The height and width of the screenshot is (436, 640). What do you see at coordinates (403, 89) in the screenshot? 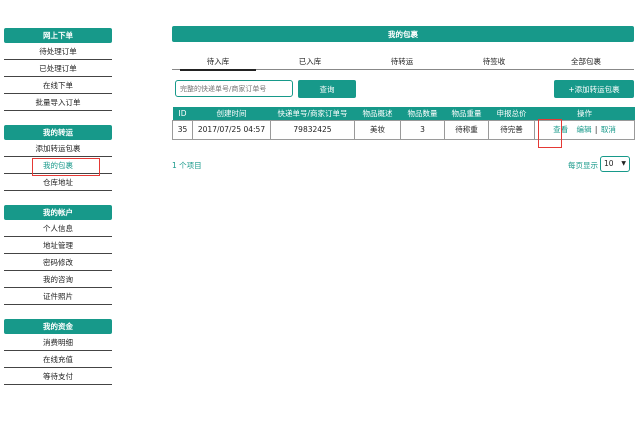
I see `search-toolbar: 查询 +添加转运包裹` at bounding box center [403, 89].